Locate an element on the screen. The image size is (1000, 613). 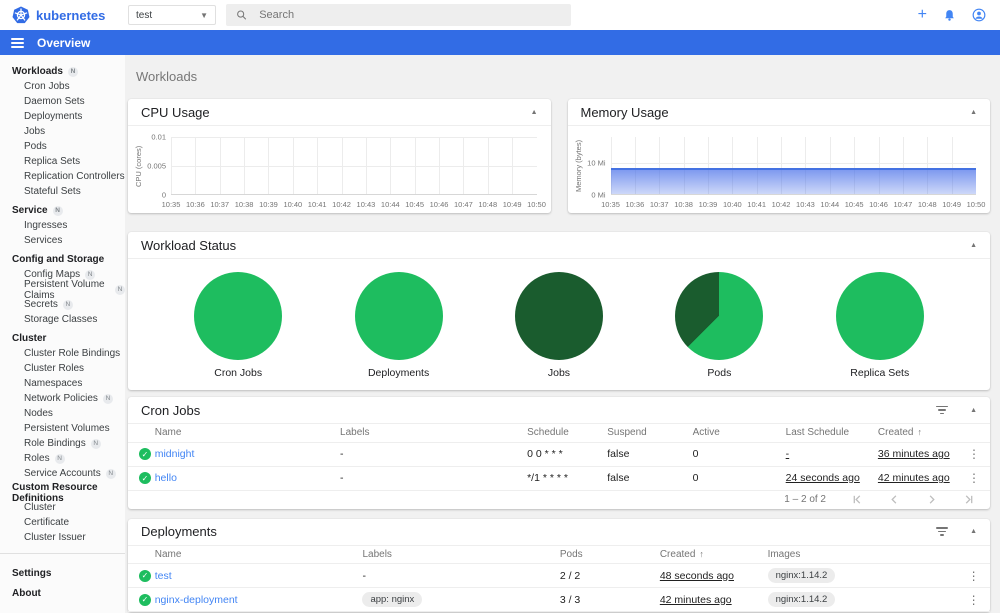
sidebar-item-cluster-role-bindings: Cluster Role Bindings is located at coordinates (62, 353).